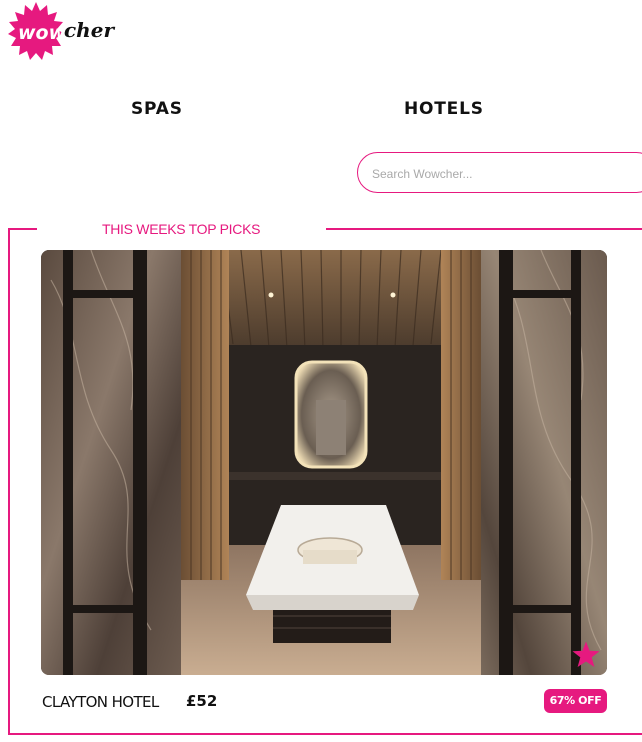 This screenshot has height=742, width=642. Describe the element at coordinates (157, 109) in the screenshot. I see `nav-spas-link: SPAS` at that location.